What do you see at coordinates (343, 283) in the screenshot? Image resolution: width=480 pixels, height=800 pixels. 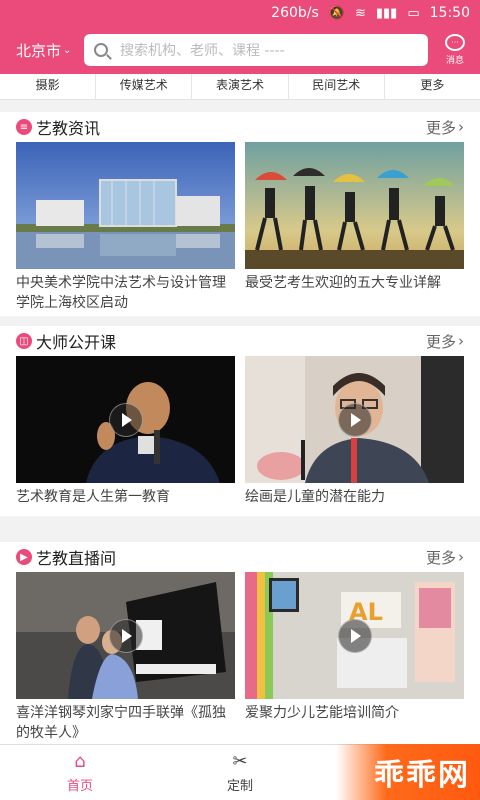 I see `news-caption: 最受艺考生欢迎的五大专业详解` at bounding box center [343, 283].